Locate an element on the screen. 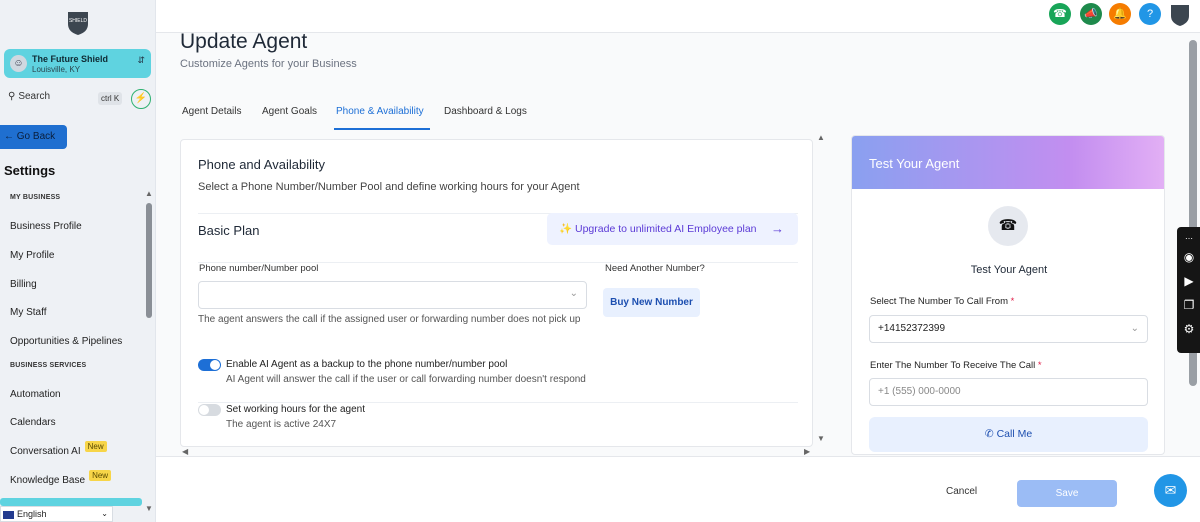  save-button: Save is located at coordinates (1067, 493).